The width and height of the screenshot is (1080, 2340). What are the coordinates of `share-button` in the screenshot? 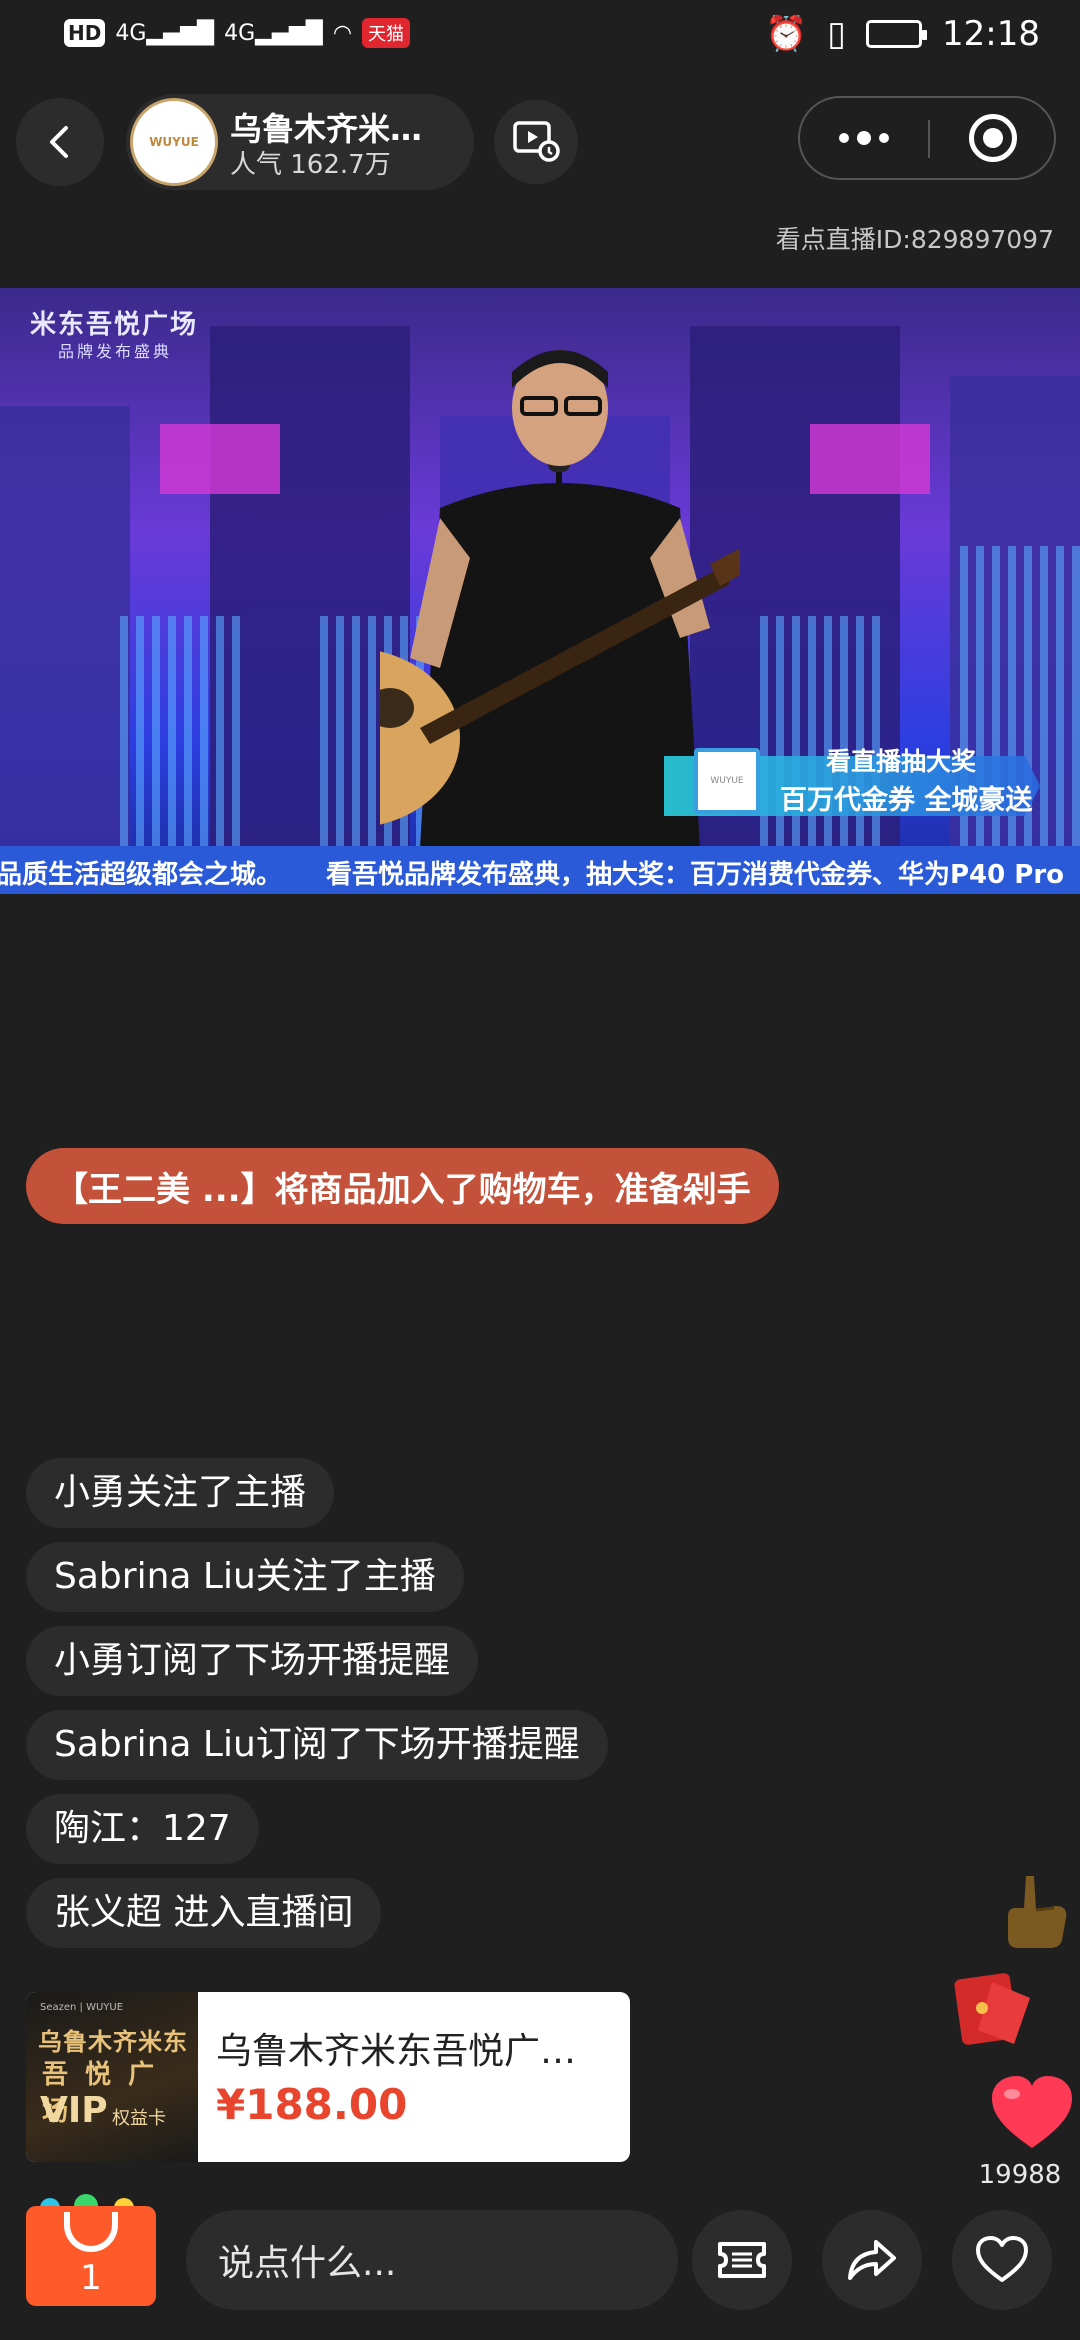 It's located at (872, 2260).